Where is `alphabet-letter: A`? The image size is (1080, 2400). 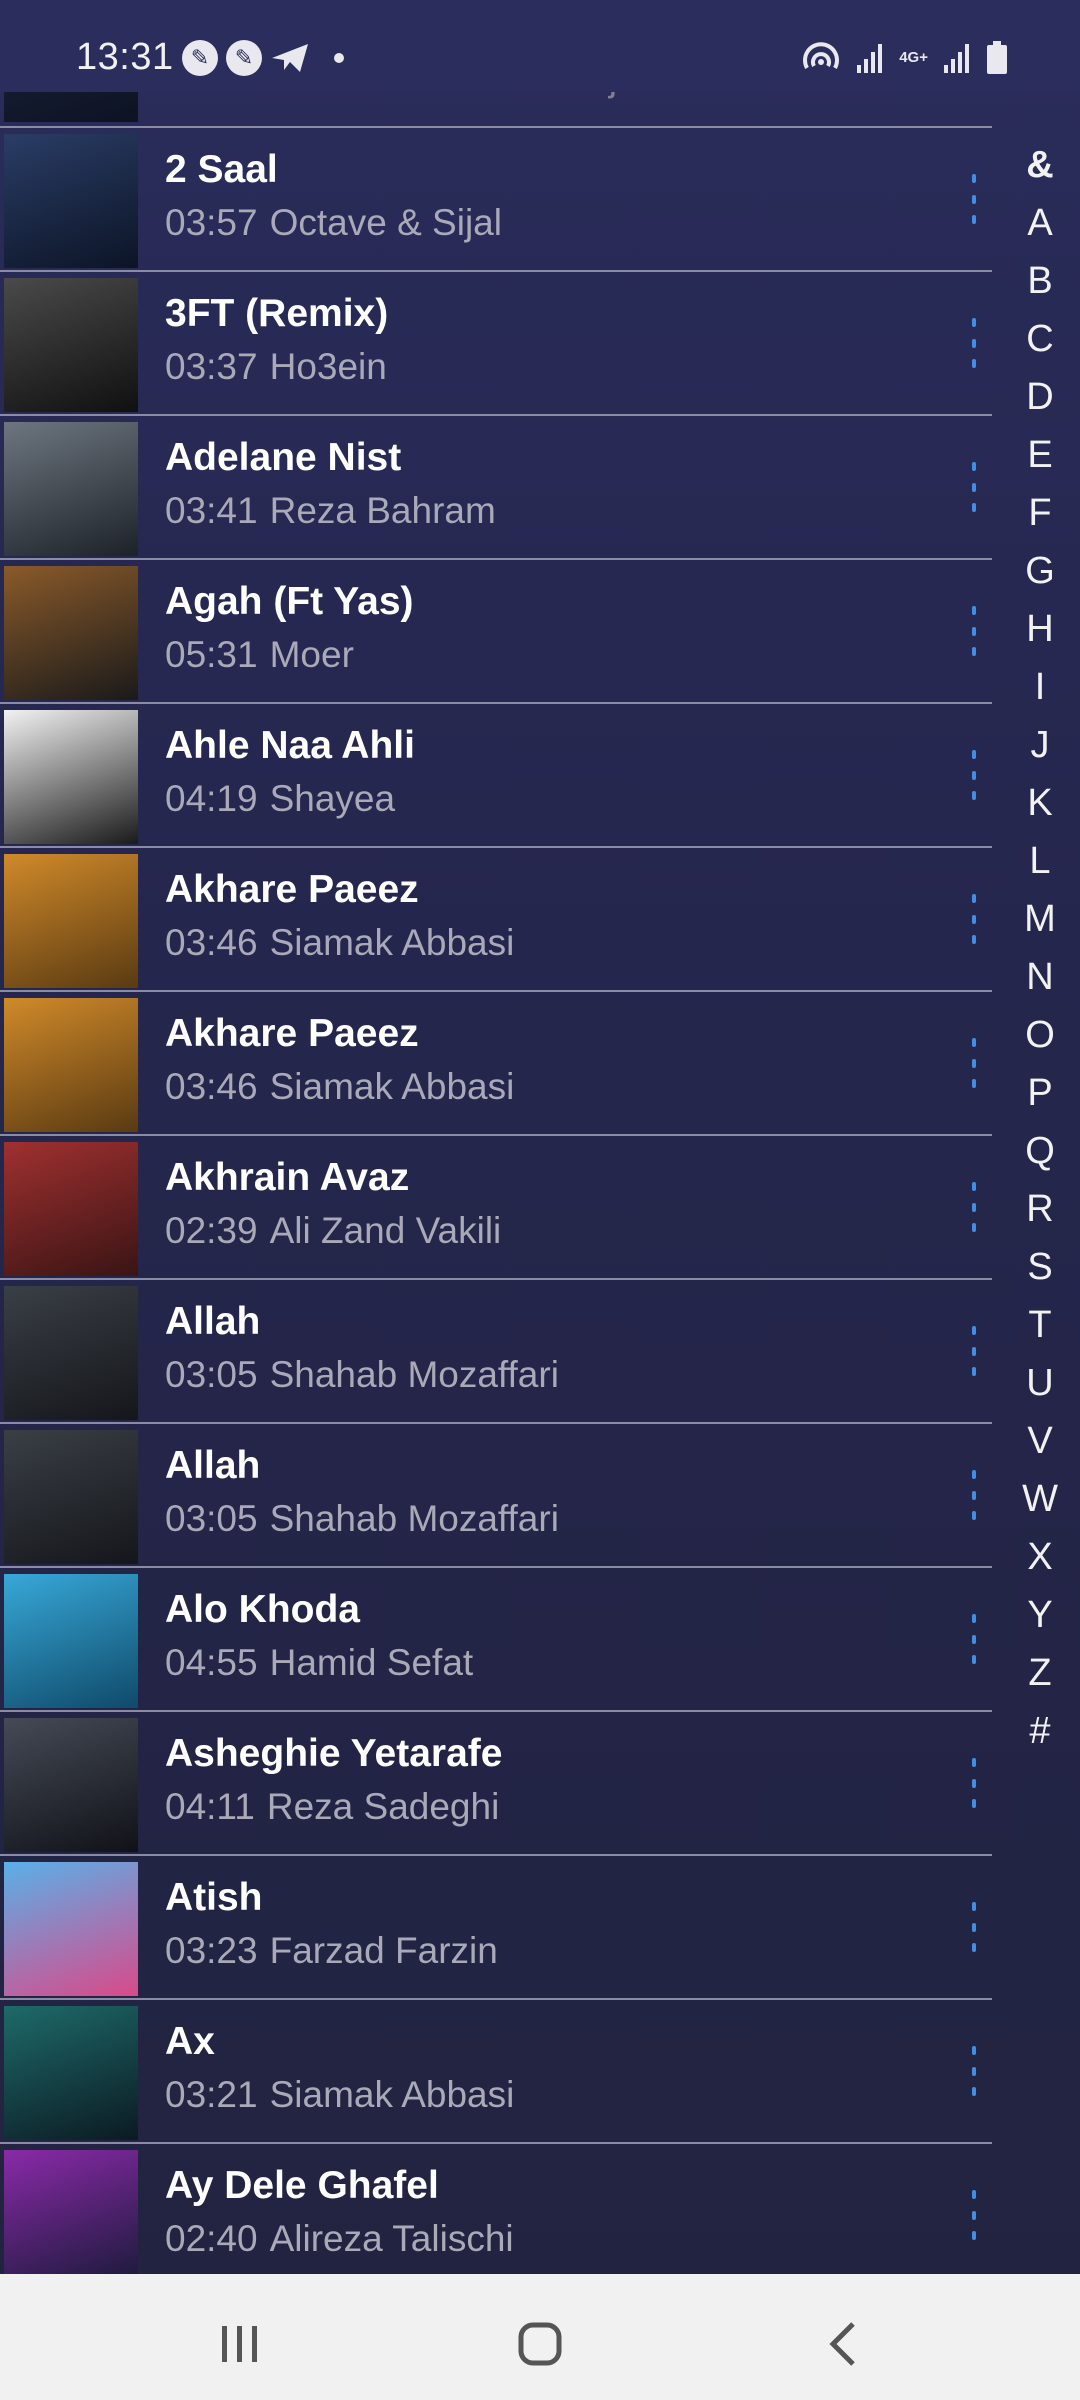
alphabet-letter: A is located at coordinates (1040, 223).